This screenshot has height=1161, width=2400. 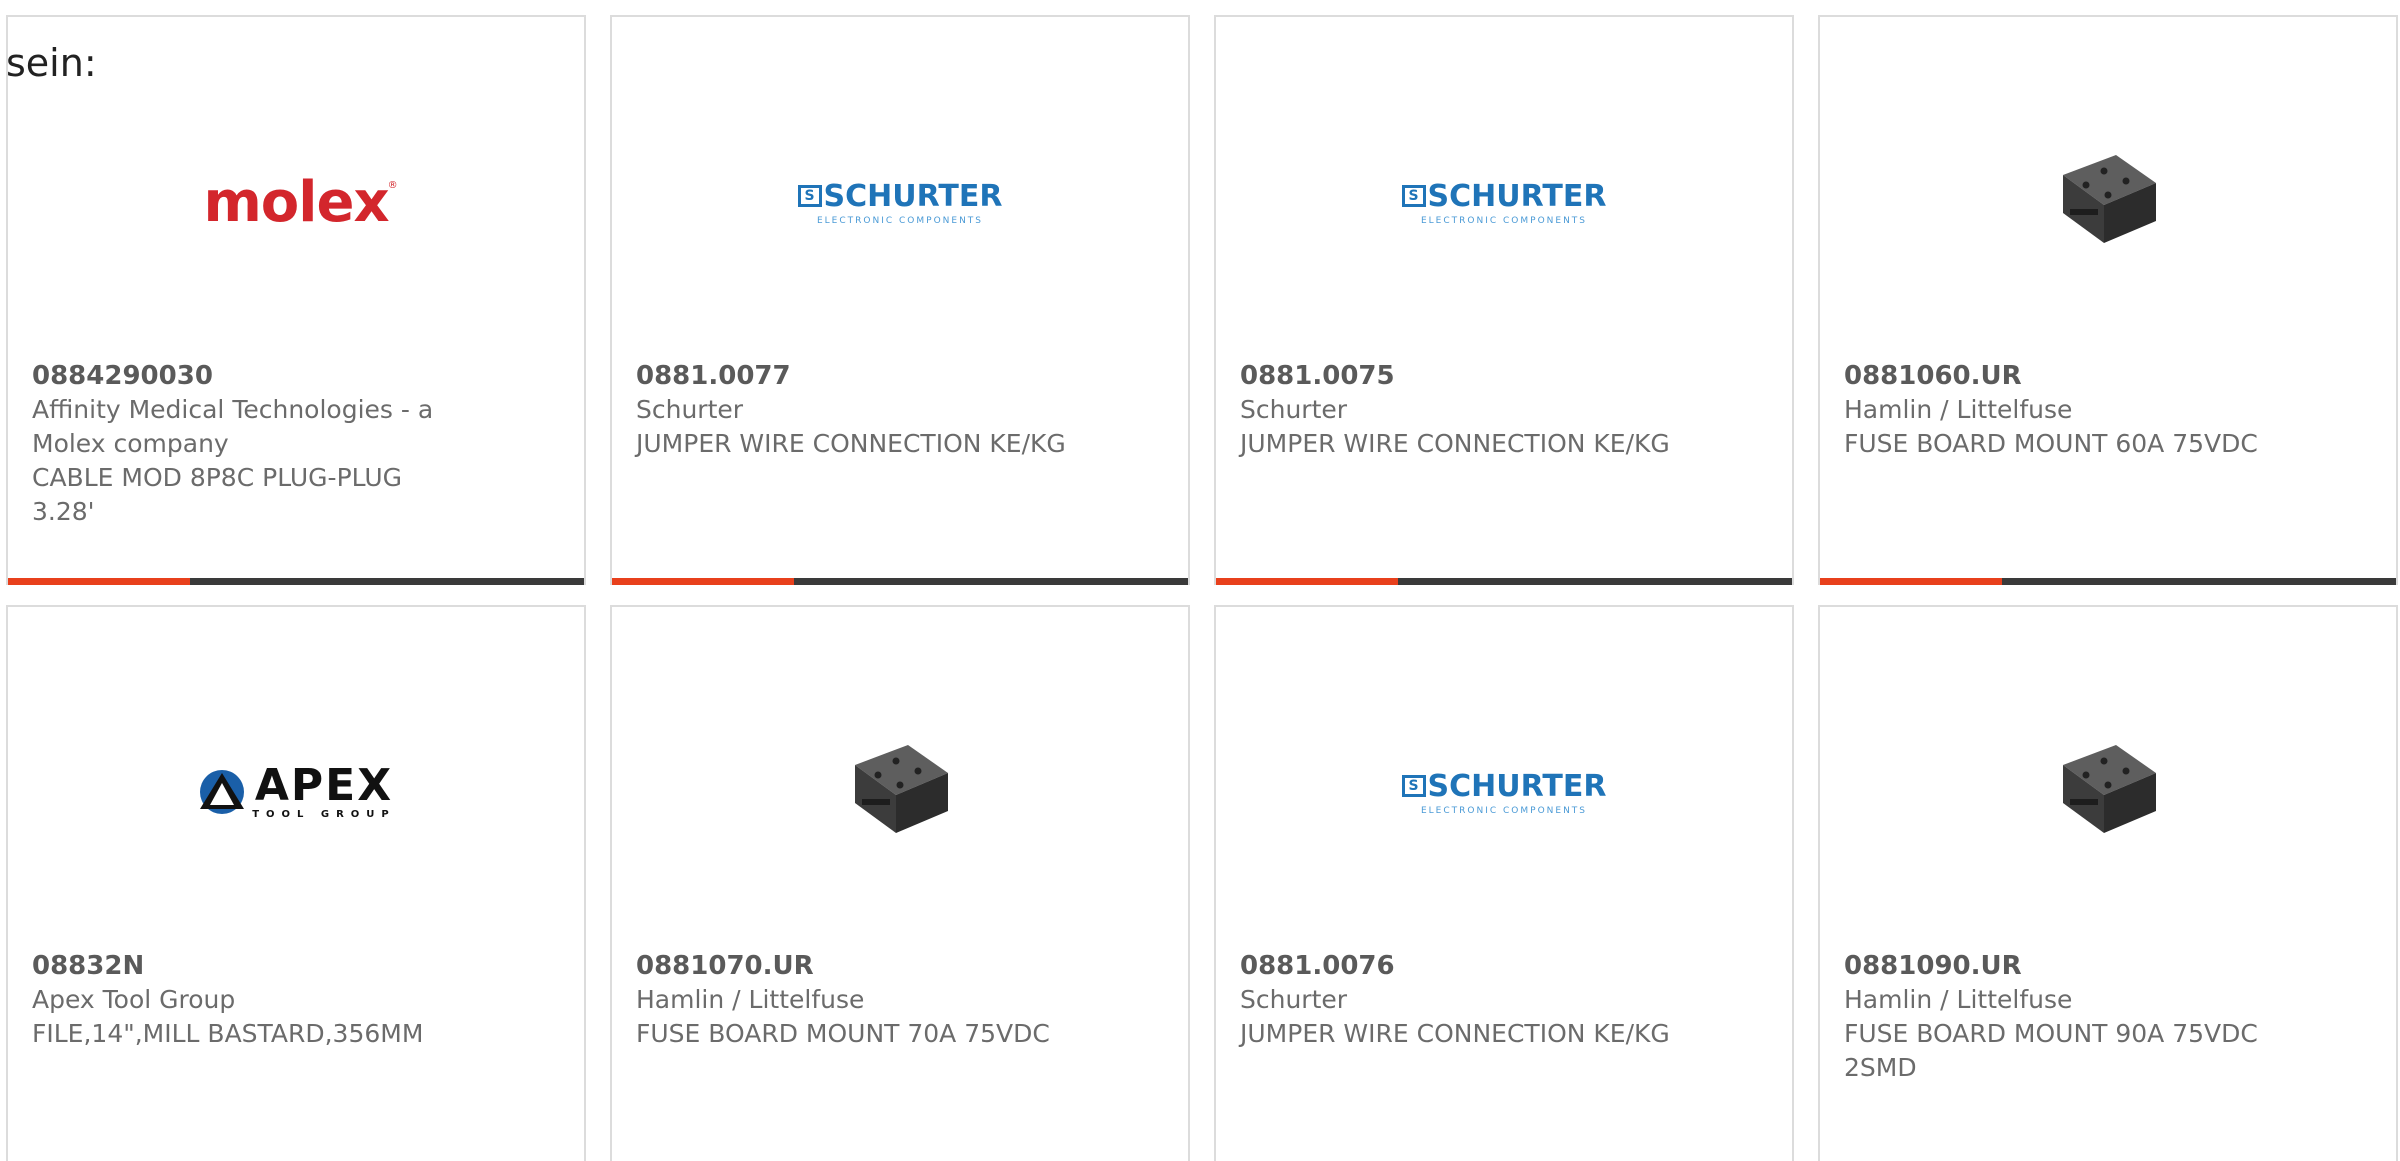 I want to click on apex-triangle-icon, so click(x=222, y=792).